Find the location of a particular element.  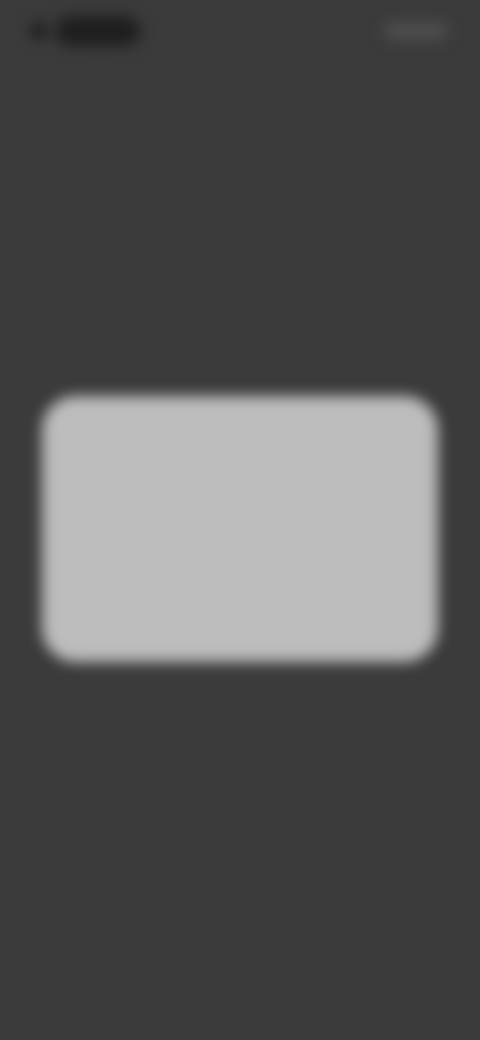

dialog-actions is located at coordinates (242, 611).